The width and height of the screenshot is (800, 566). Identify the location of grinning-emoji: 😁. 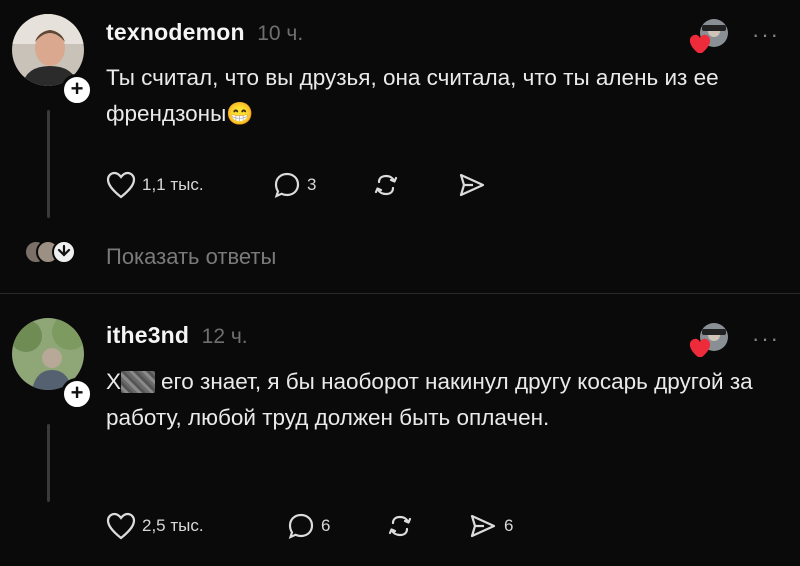
(240, 113).